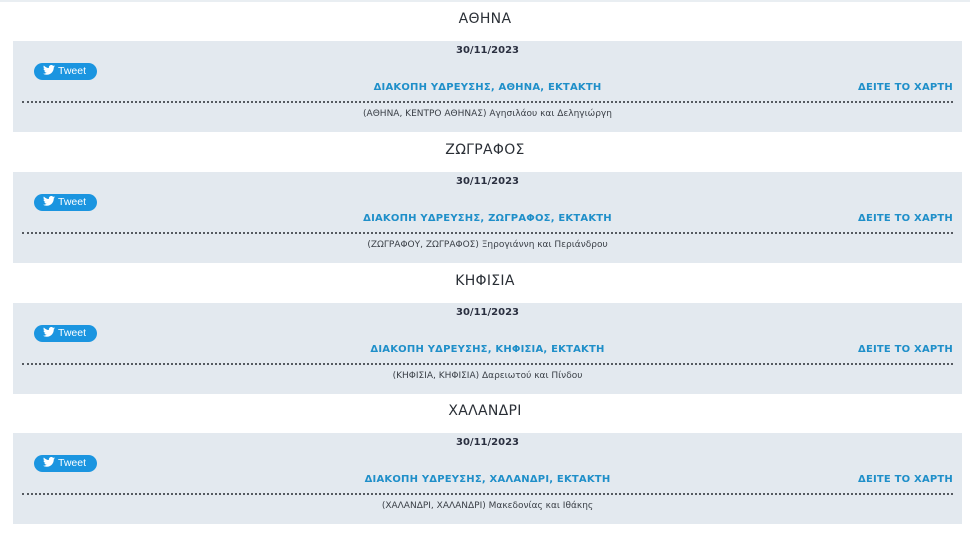 The height and width of the screenshot is (541, 970). I want to click on incident-title-link: ΔΙΑΚΟΠΗ ΥΔΡΕΥΣΗΣ, ΧΑΛΑΝΔΡΙ, ΕΚΤΑΚΤΗ, so click(487, 479).